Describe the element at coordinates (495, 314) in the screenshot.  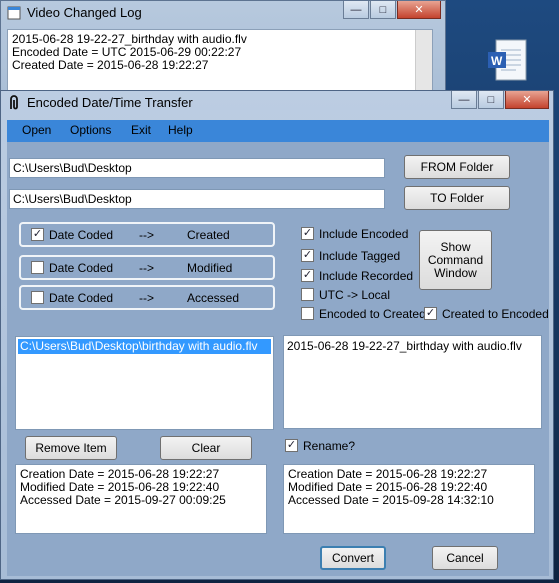
I see `created-to-encoded-label: Created to Encoded` at that location.